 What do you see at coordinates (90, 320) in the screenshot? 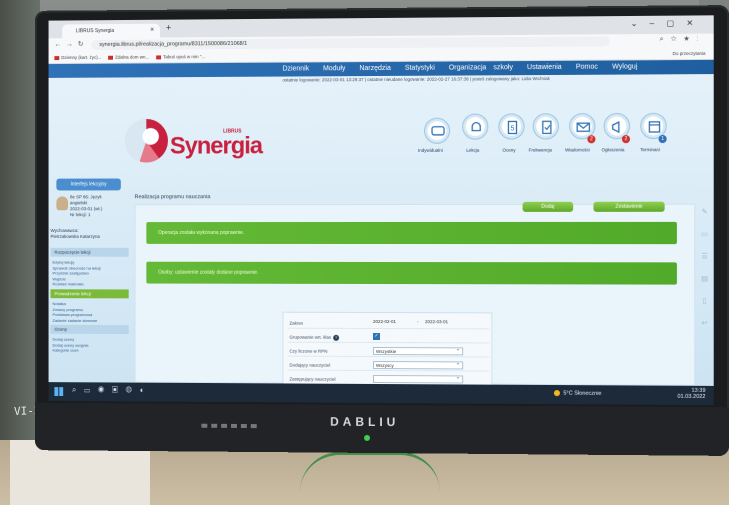
I see `sidebar-item: Zadanie zadanie domowe` at bounding box center [90, 320].